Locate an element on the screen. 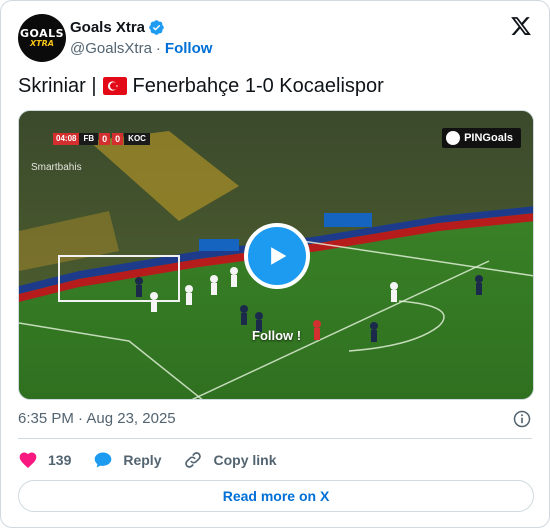  author-names: Goals Xtra @GoalsXtra · Follow is located at coordinates (141, 37).